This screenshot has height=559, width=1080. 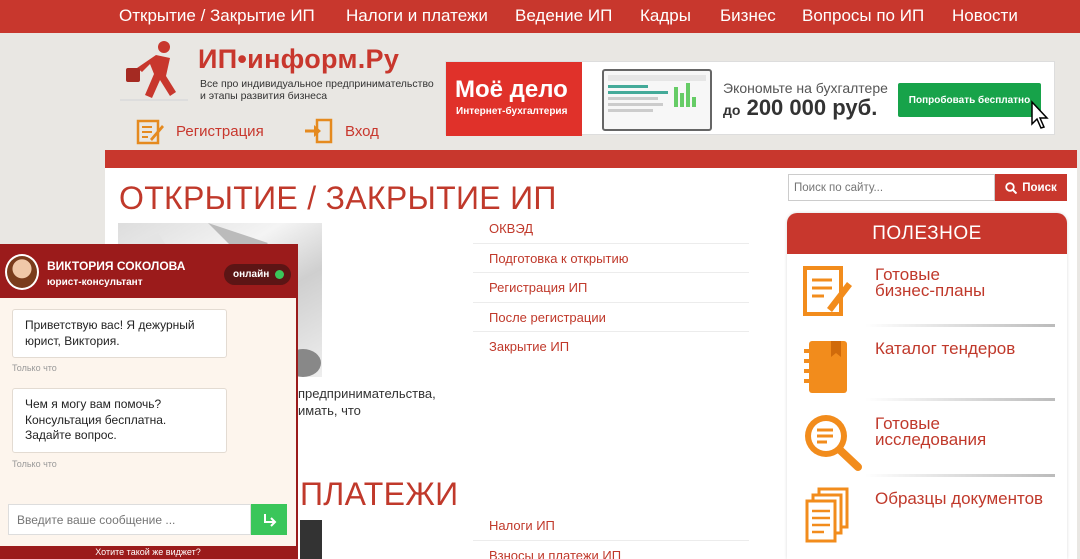 I want to click on research-icon, so click(x=833, y=443).